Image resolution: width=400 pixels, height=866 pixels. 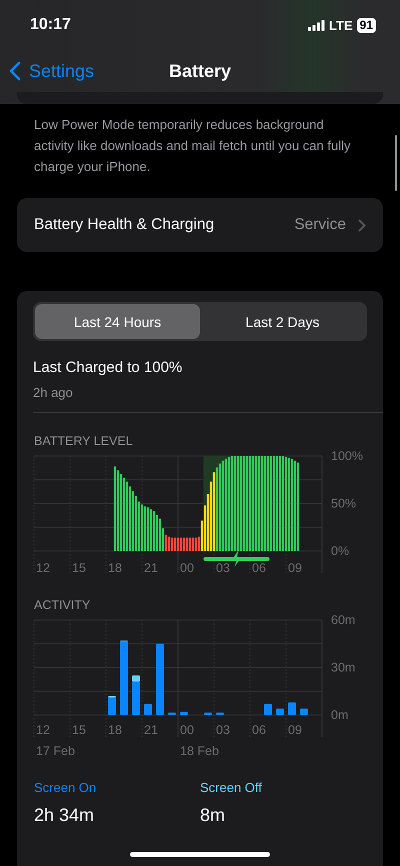 I want to click on charging-bar, so click(x=237, y=559).